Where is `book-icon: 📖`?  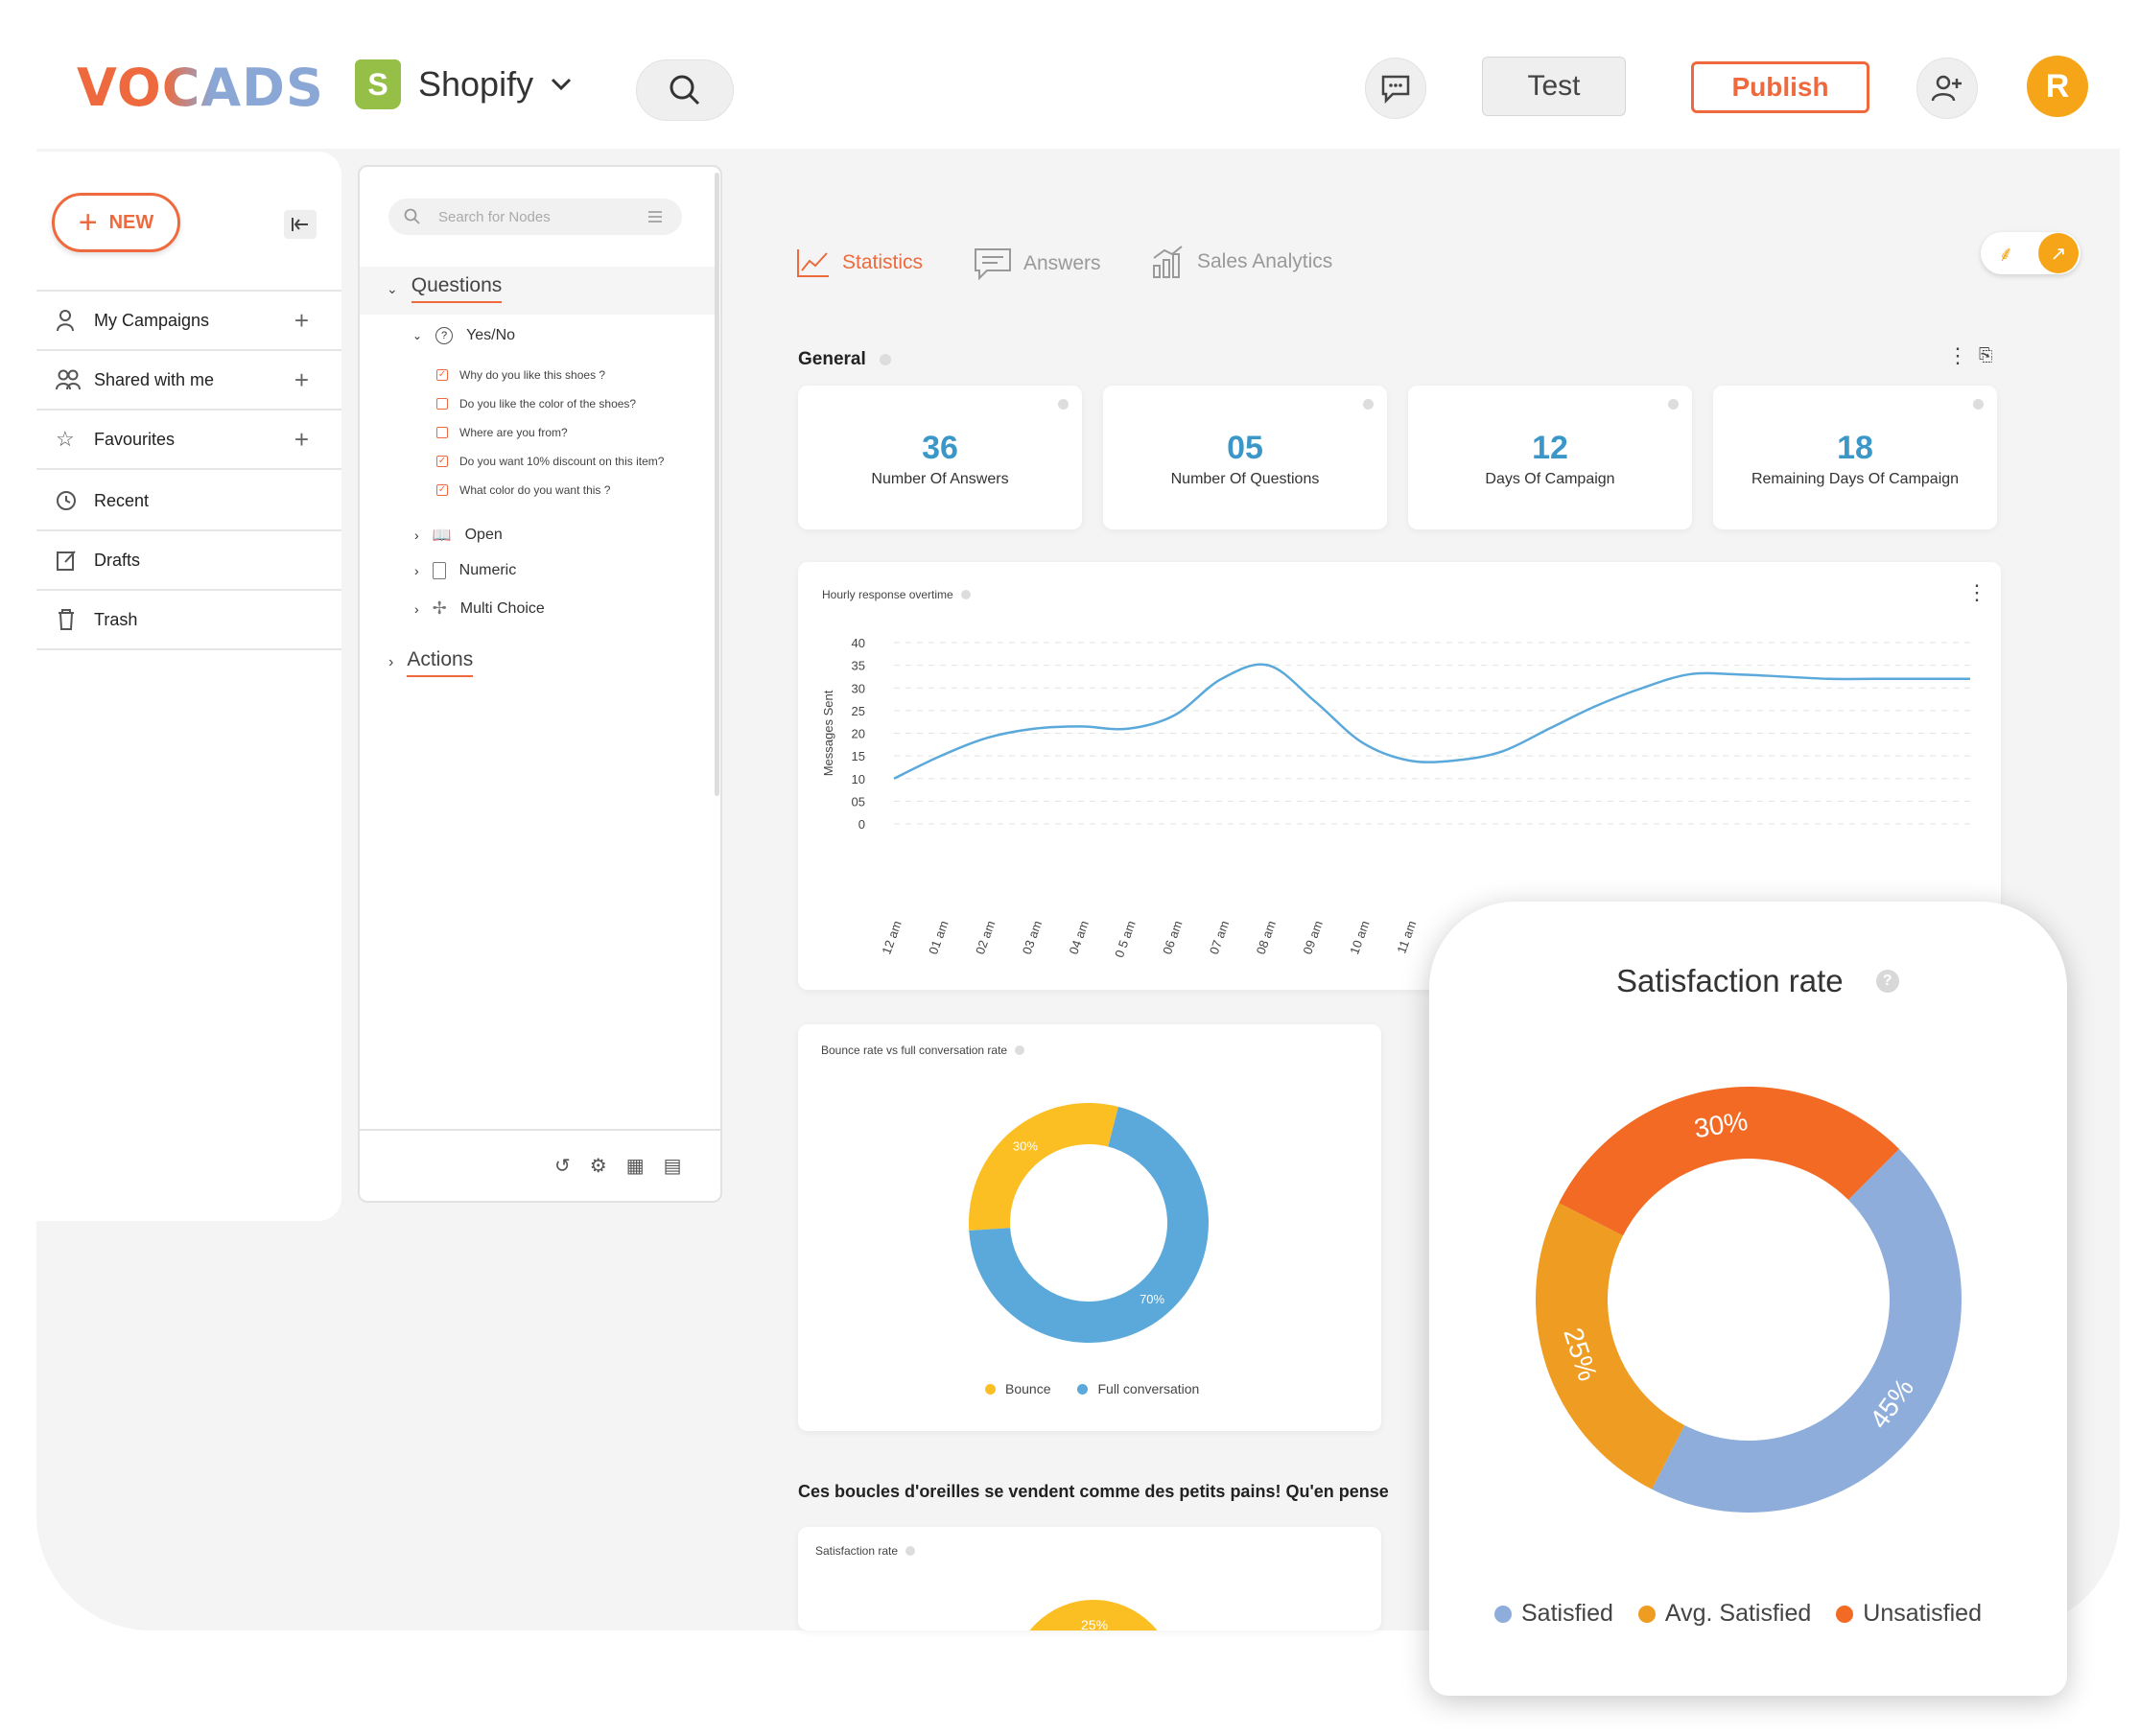
book-icon: 📖 is located at coordinates (442, 536).